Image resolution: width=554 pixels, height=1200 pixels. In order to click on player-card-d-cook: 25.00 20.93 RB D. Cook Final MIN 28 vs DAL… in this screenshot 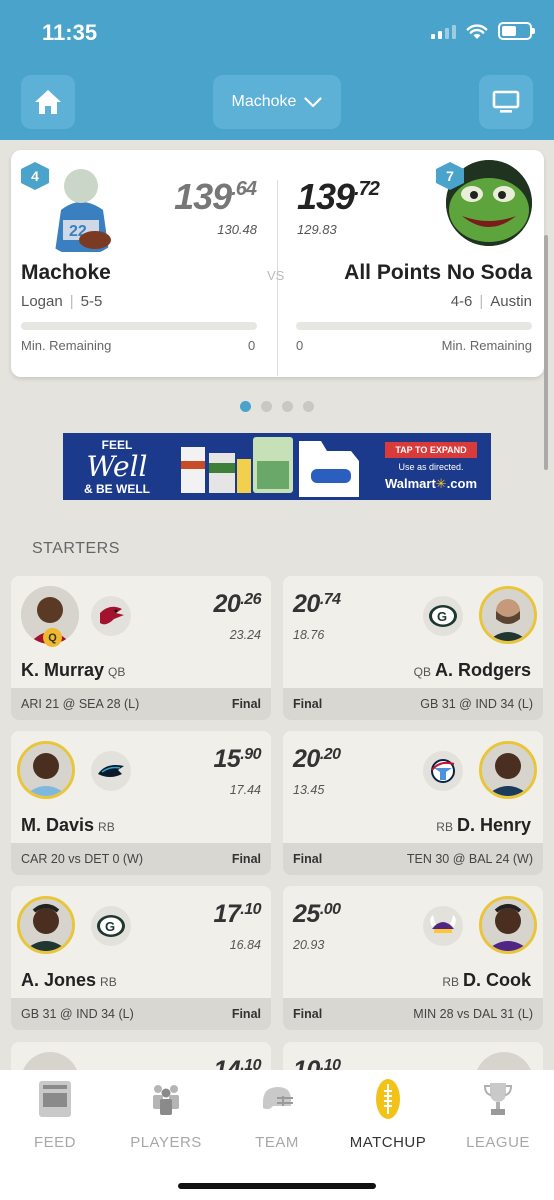, I will do `click(413, 958)`.